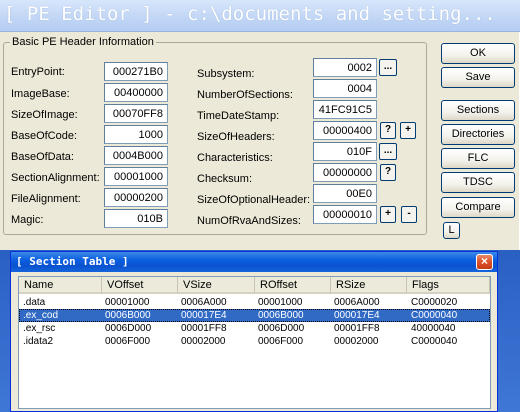 This screenshot has height=412, width=520. I want to click on directories-button: Directories, so click(478, 134).